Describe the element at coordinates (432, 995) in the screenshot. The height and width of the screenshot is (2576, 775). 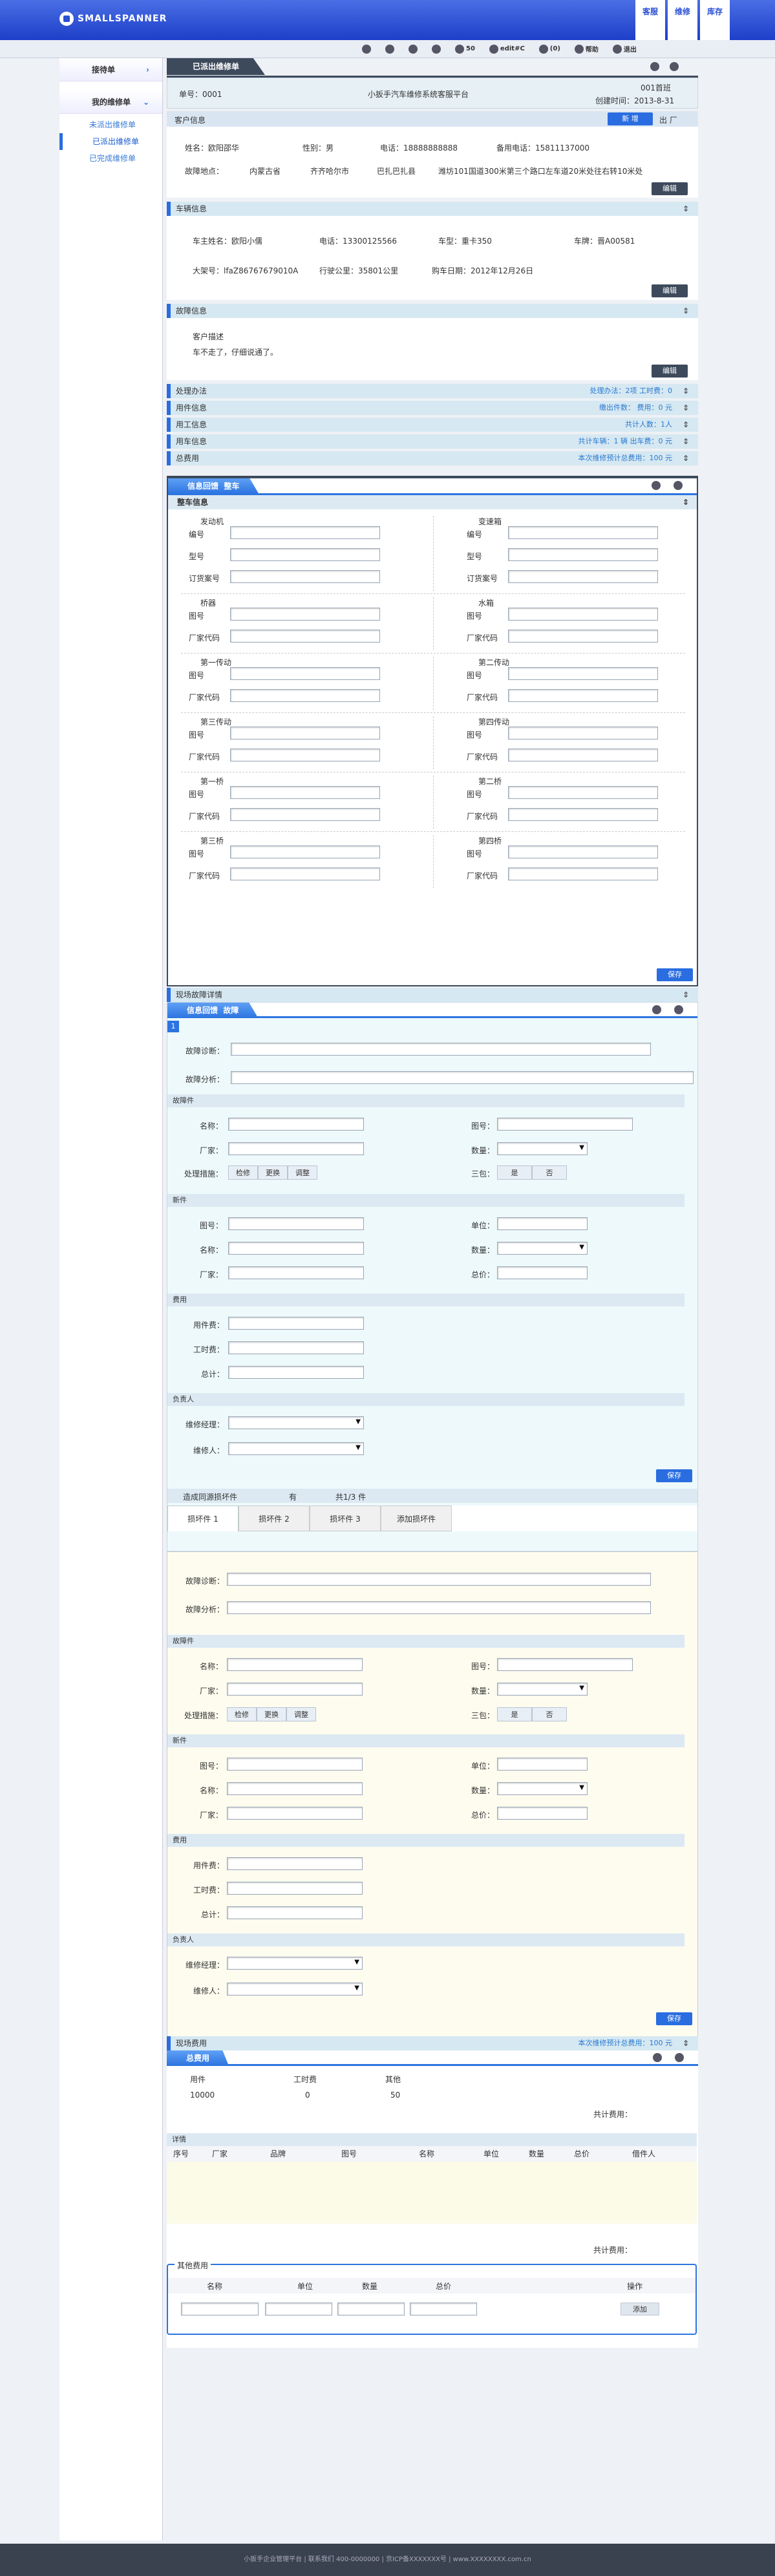
I see `scene-bar: 现场故障详情 ⇕` at that location.